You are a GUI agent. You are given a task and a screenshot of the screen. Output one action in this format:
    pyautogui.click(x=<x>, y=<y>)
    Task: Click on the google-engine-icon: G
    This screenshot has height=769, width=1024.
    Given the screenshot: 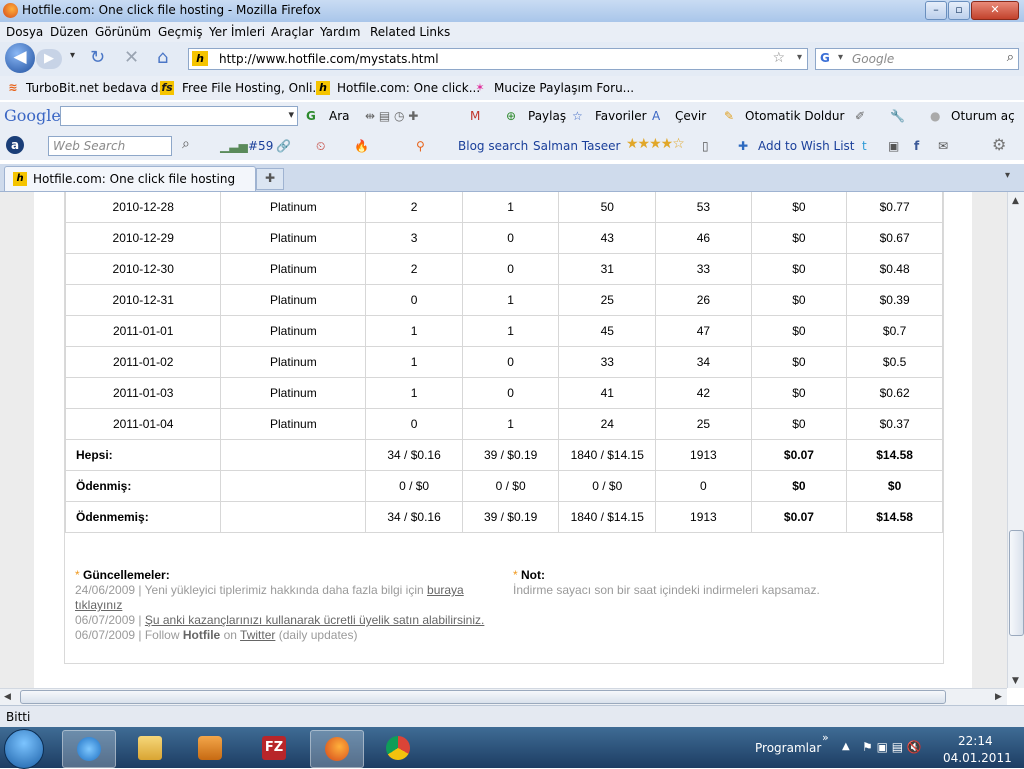 What is the action you would take?
    pyautogui.click(x=827, y=58)
    